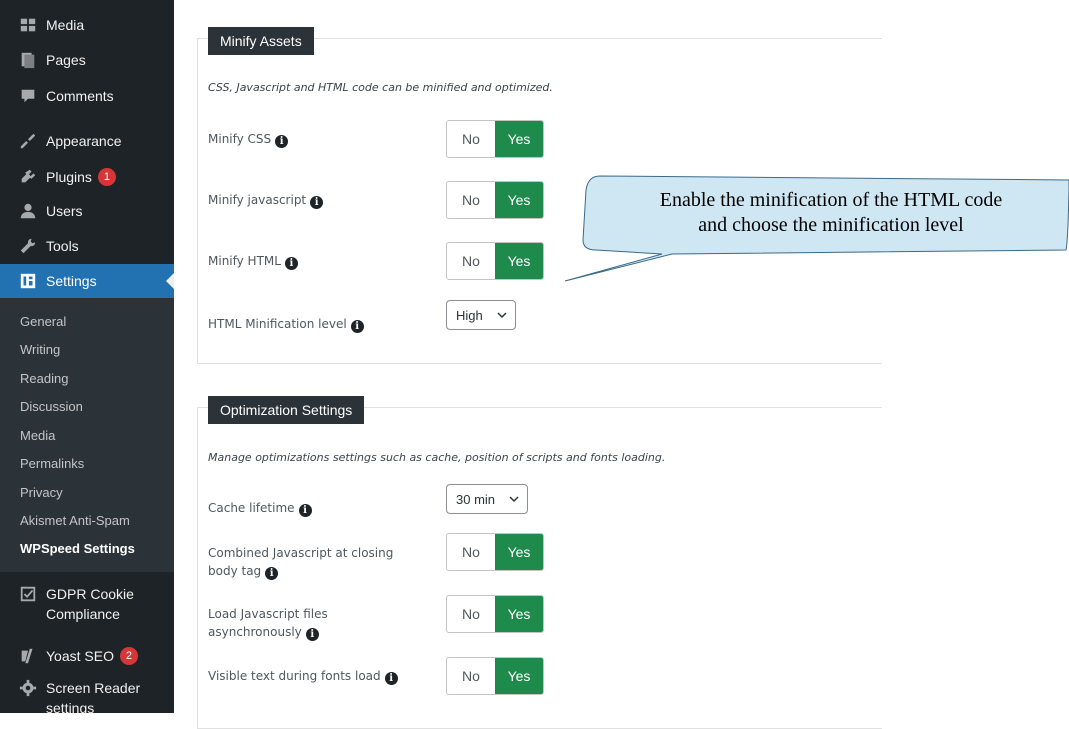 This screenshot has width=1069, height=729. Describe the element at coordinates (255, 632) in the screenshot. I see `label-text-line2: asynchronously` at that location.